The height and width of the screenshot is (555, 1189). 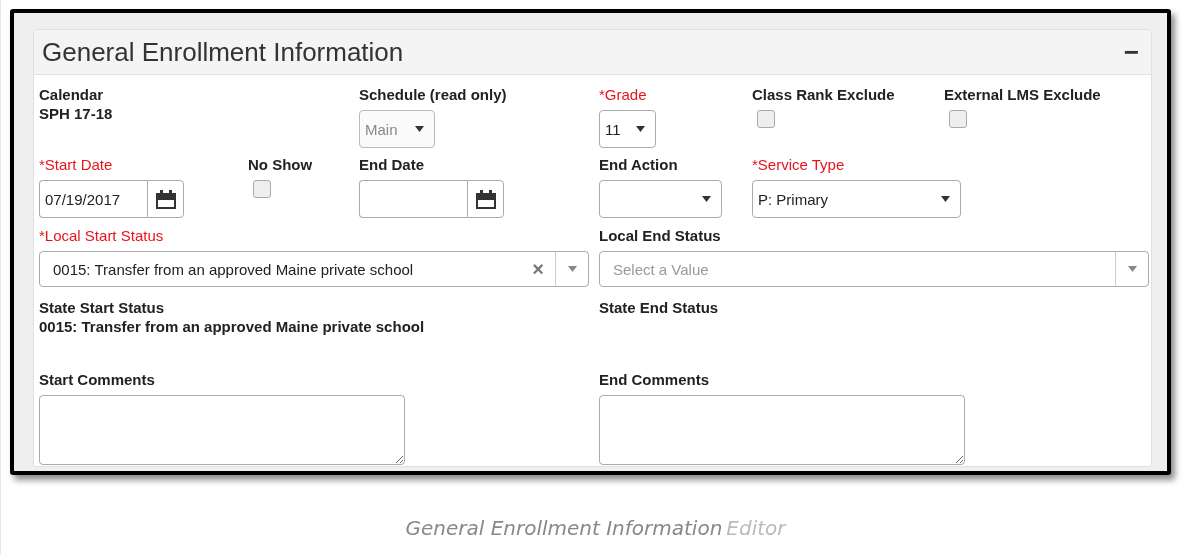 I want to click on field-label: *Grade, so click(x=623, y=95).